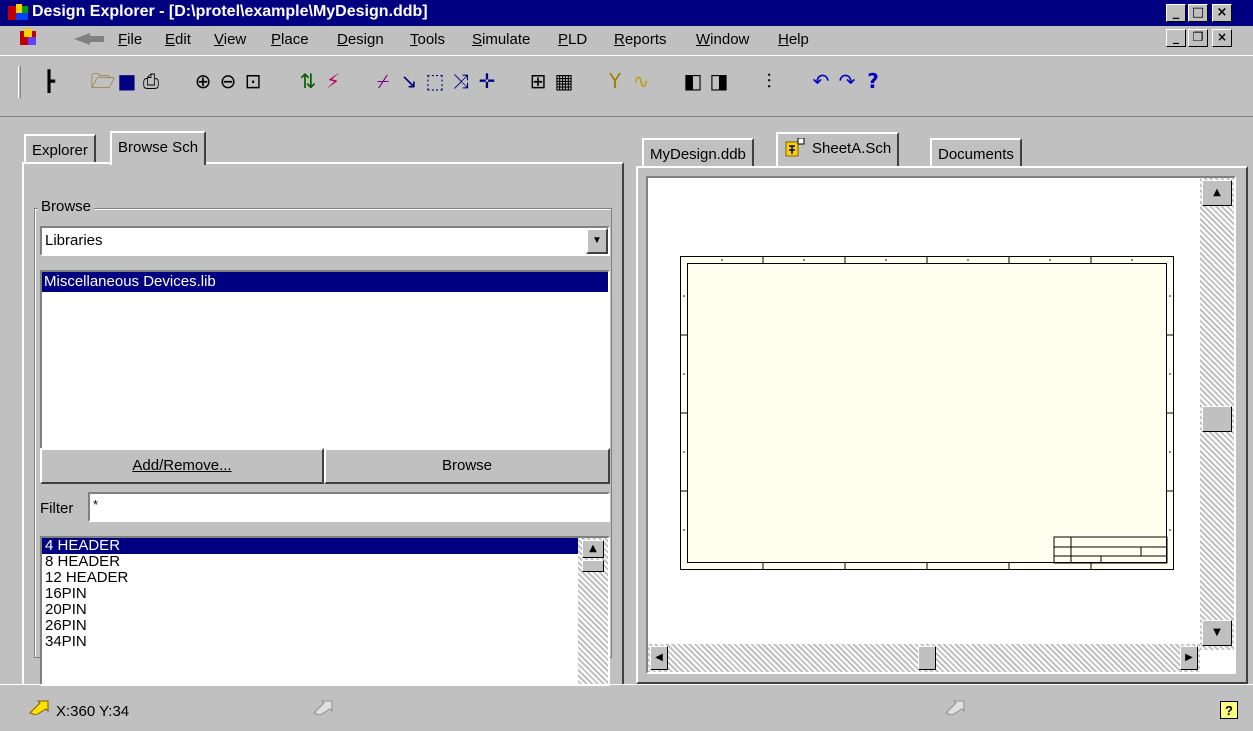  I want to click on back-arrow-icon, so click(89, 39).